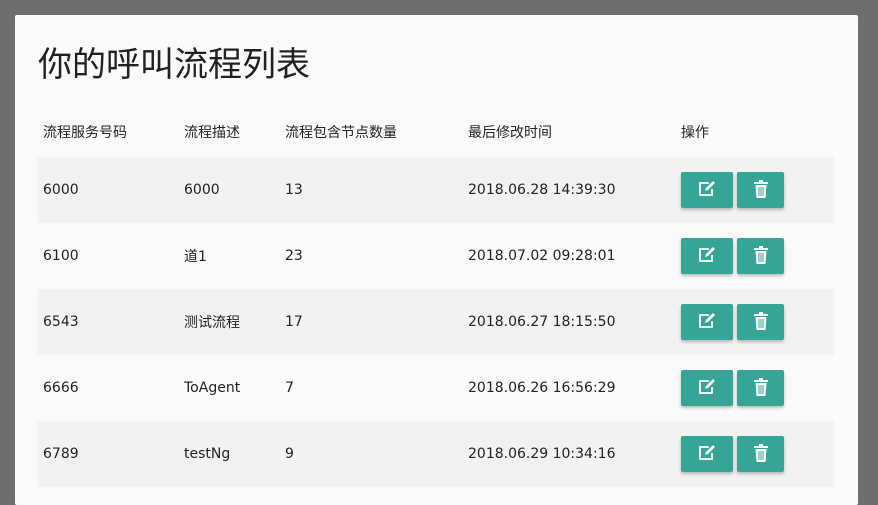  What do you see at coordinates (212, 388) in the screenshot?
I see `cell-desc: ToAgent` at bounding box center [212, 388].